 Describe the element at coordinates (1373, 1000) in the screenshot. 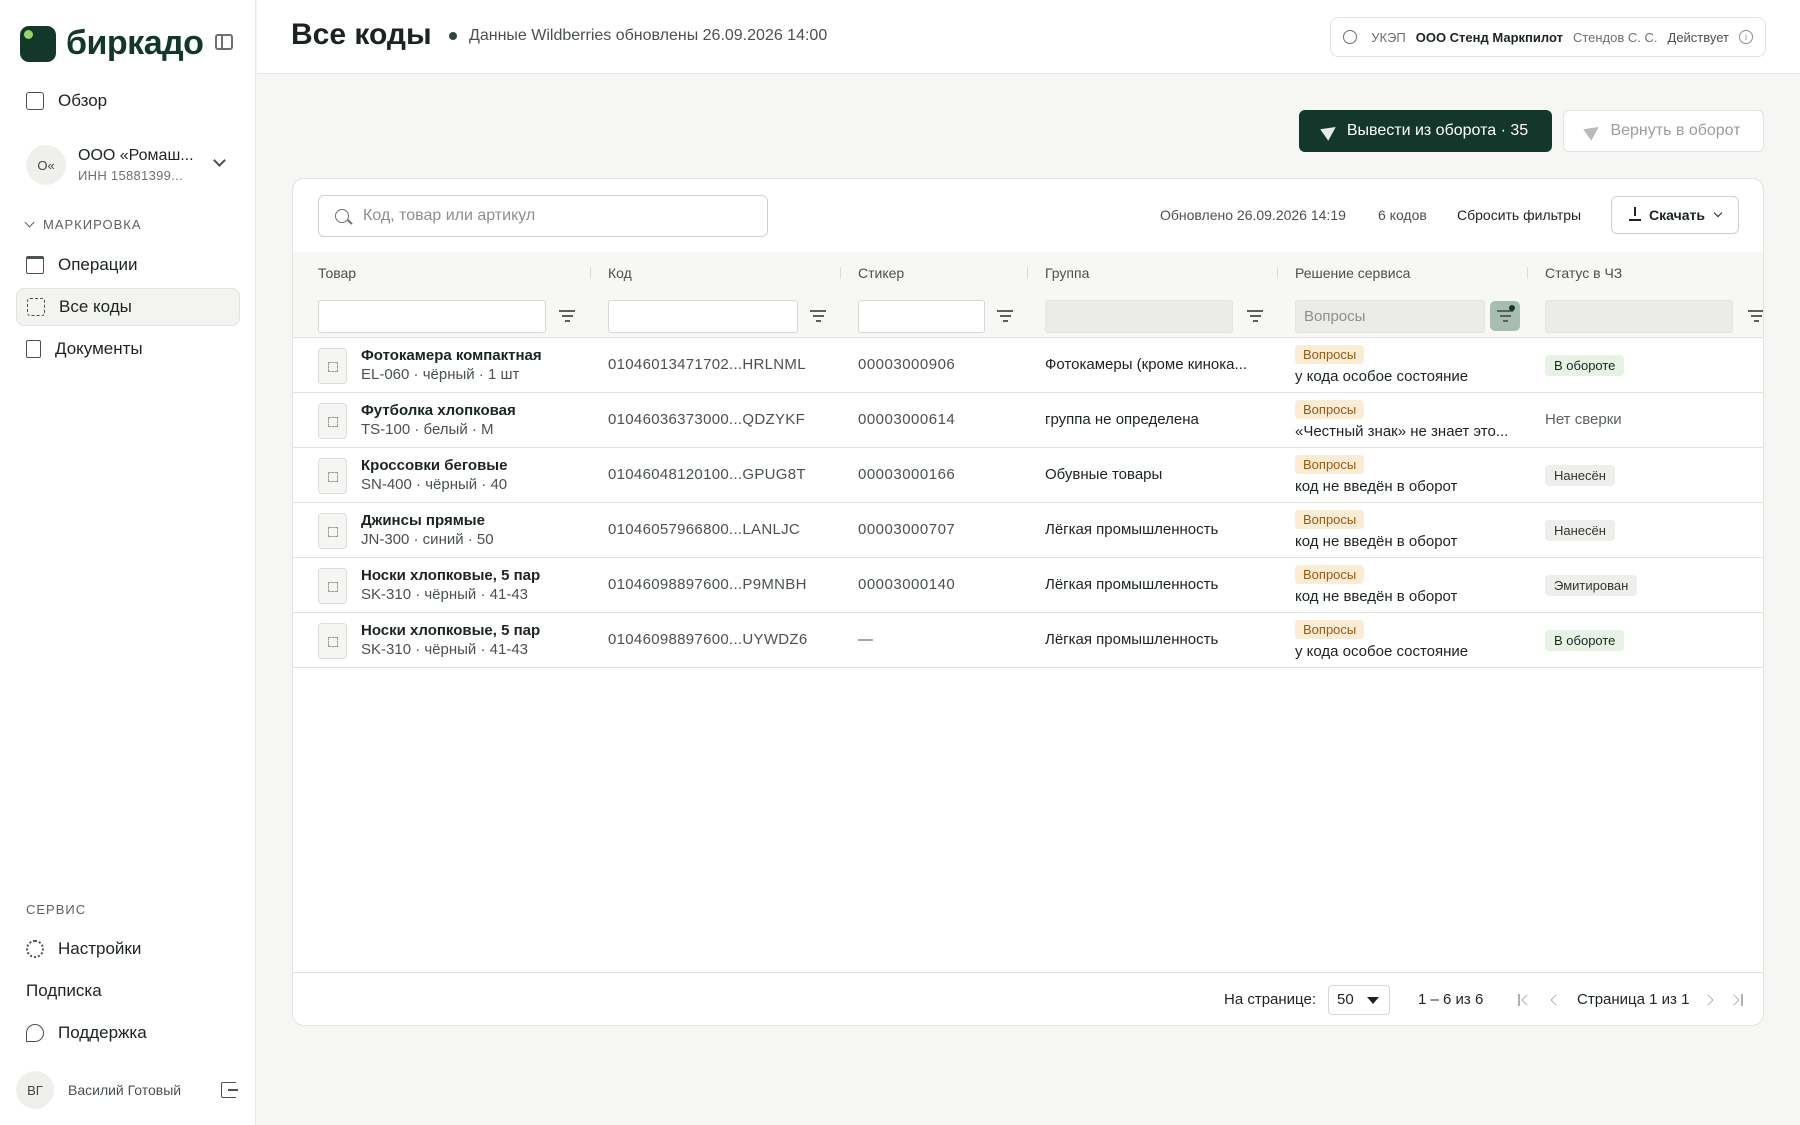

I see `caret-down-icon` at that location.